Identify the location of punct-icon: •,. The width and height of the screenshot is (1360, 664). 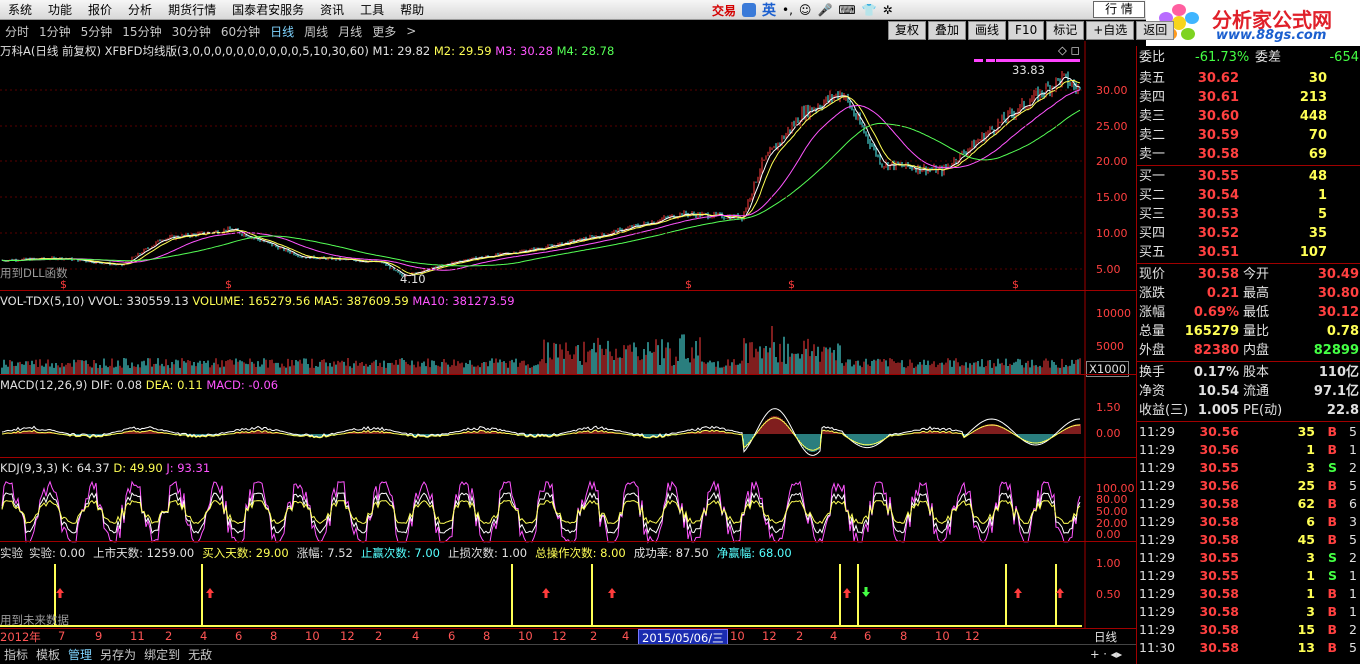
(787, 10).